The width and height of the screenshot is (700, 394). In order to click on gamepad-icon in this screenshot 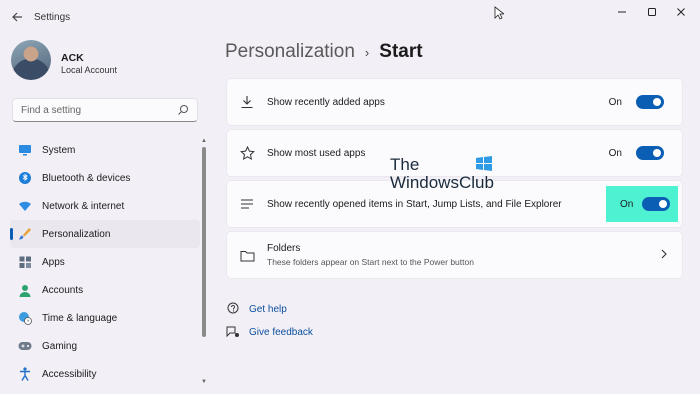, I will do `click(25, 346)`.